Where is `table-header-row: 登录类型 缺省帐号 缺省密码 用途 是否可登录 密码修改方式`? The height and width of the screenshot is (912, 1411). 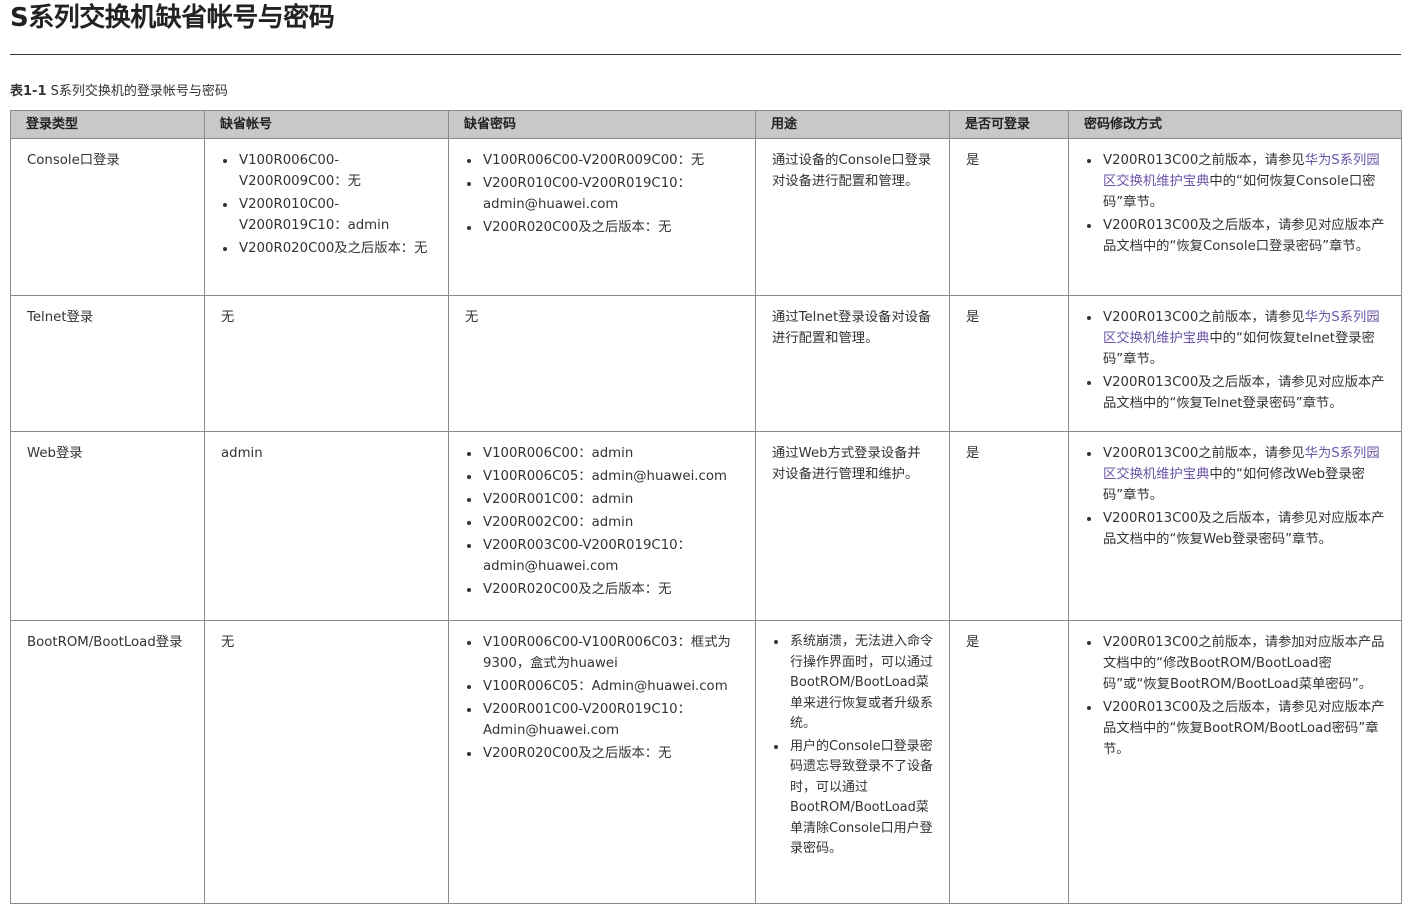
table-header-row: 登录类型 缺省帐号 缺省密码 用途 是否可登录 密码修改方式 is located at coordinates (706, 124).